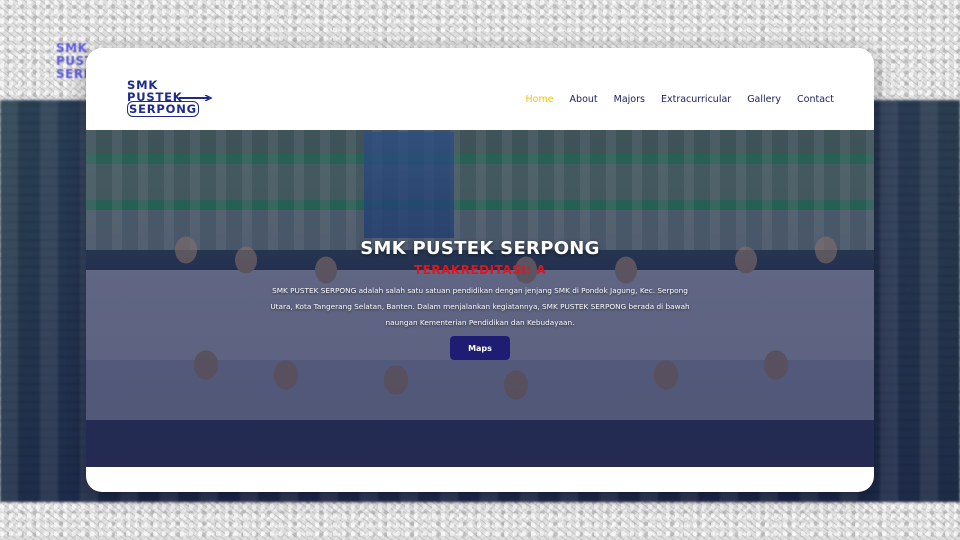  What do you see at coordinates (480, 248) in the screenshot?
I see `hero-title: SMK PUSTEK SERPONG` at bounding box center [480, 248].